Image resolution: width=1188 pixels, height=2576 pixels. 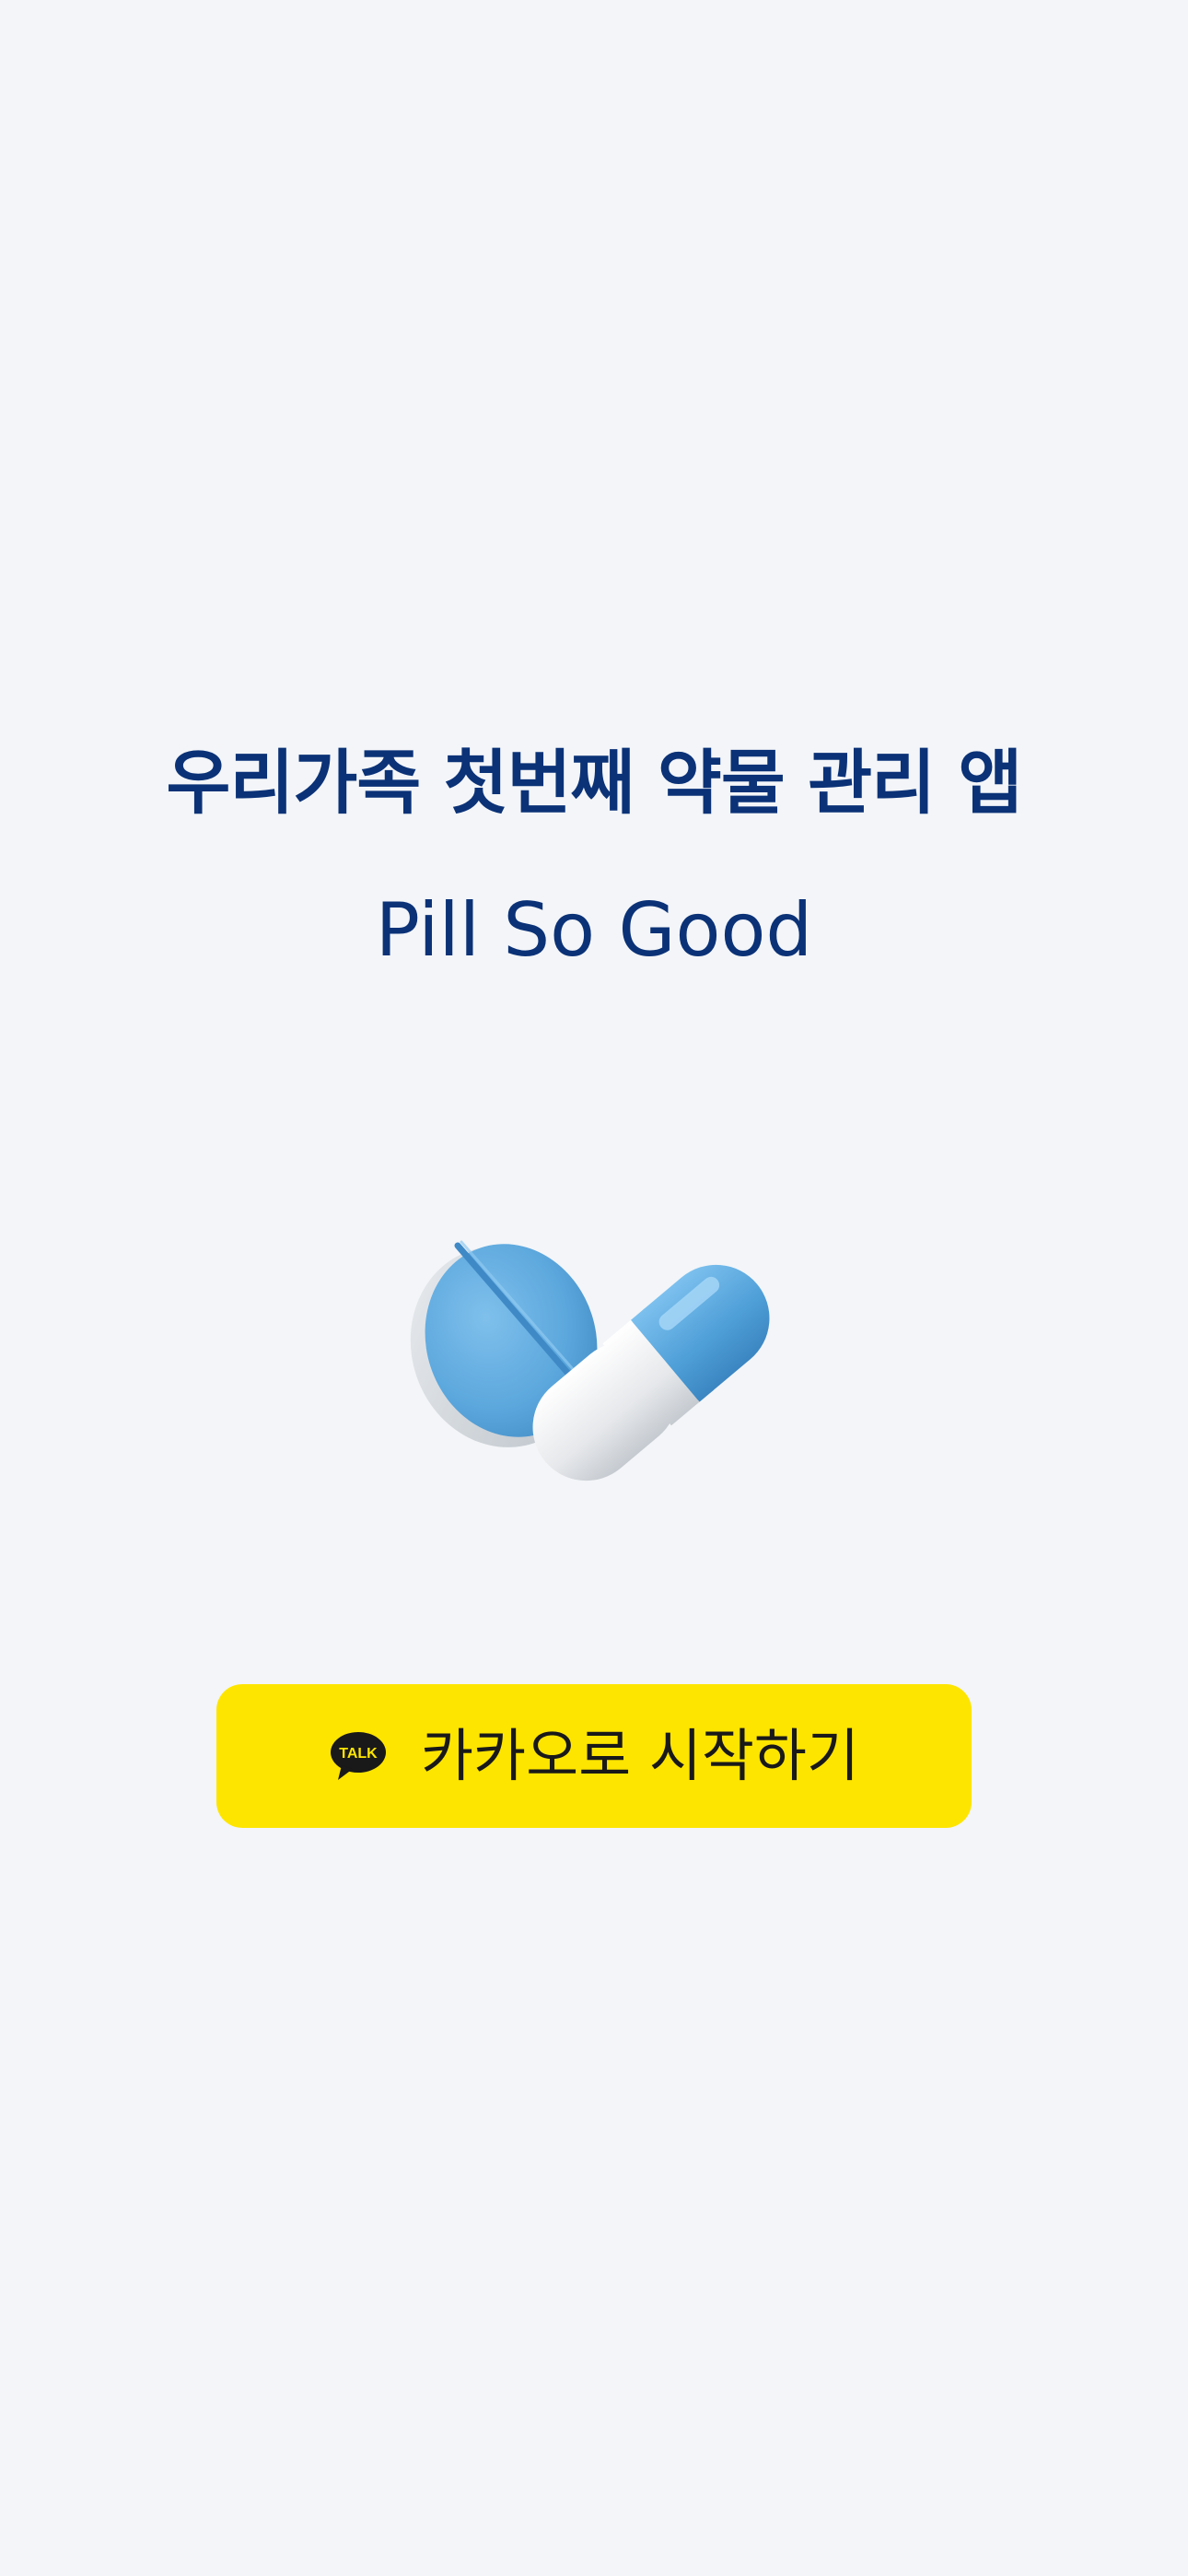 I want to click on pill-capsule-icon, so click(x=612, y=1359).